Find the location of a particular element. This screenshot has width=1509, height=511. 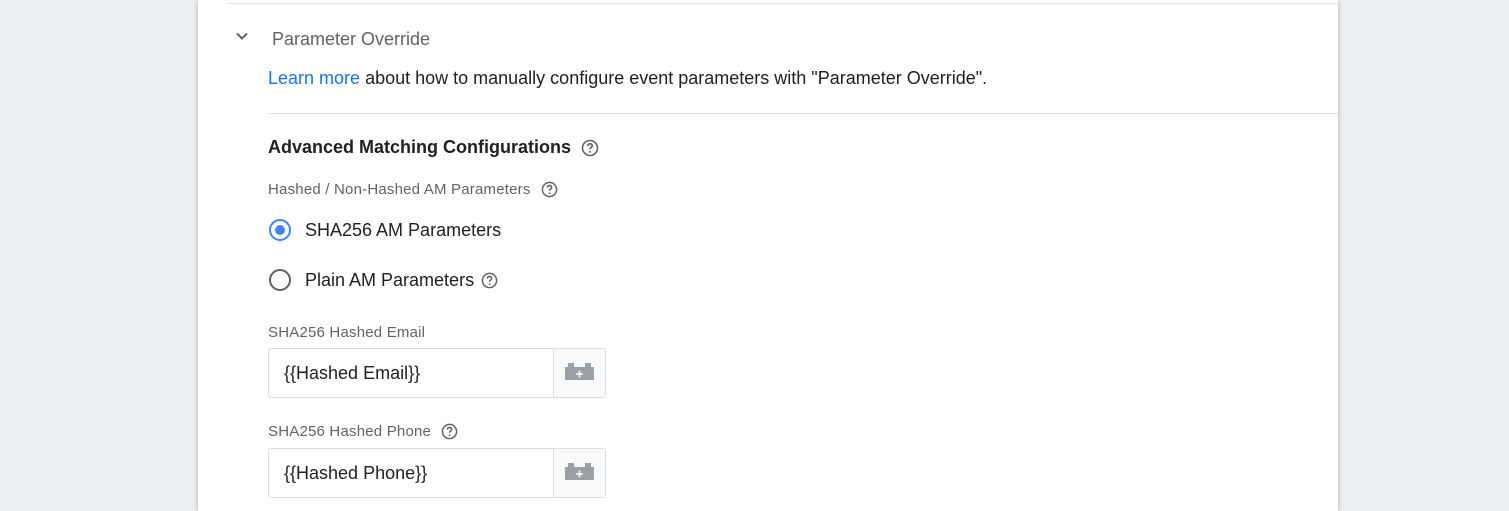

radio-plain: Plain AM Parameters is located at coordinates (383, 280).